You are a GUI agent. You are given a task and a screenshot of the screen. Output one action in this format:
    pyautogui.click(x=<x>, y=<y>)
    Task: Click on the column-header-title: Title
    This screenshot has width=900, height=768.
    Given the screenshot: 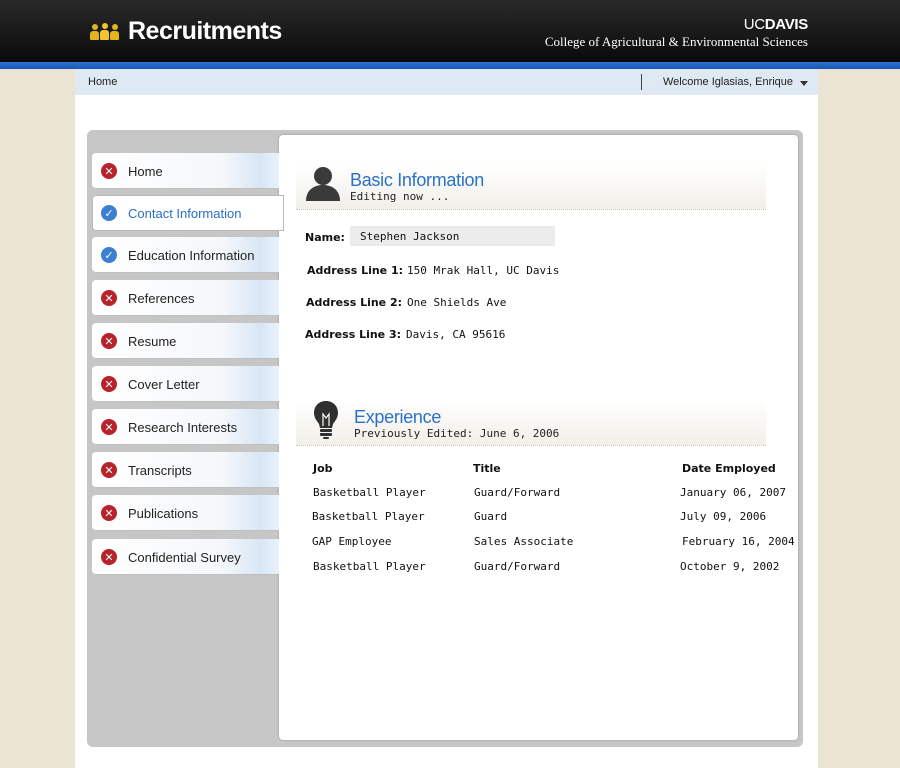 What is the action you would take?
    pyautogui.click(x=487, y=468)
    